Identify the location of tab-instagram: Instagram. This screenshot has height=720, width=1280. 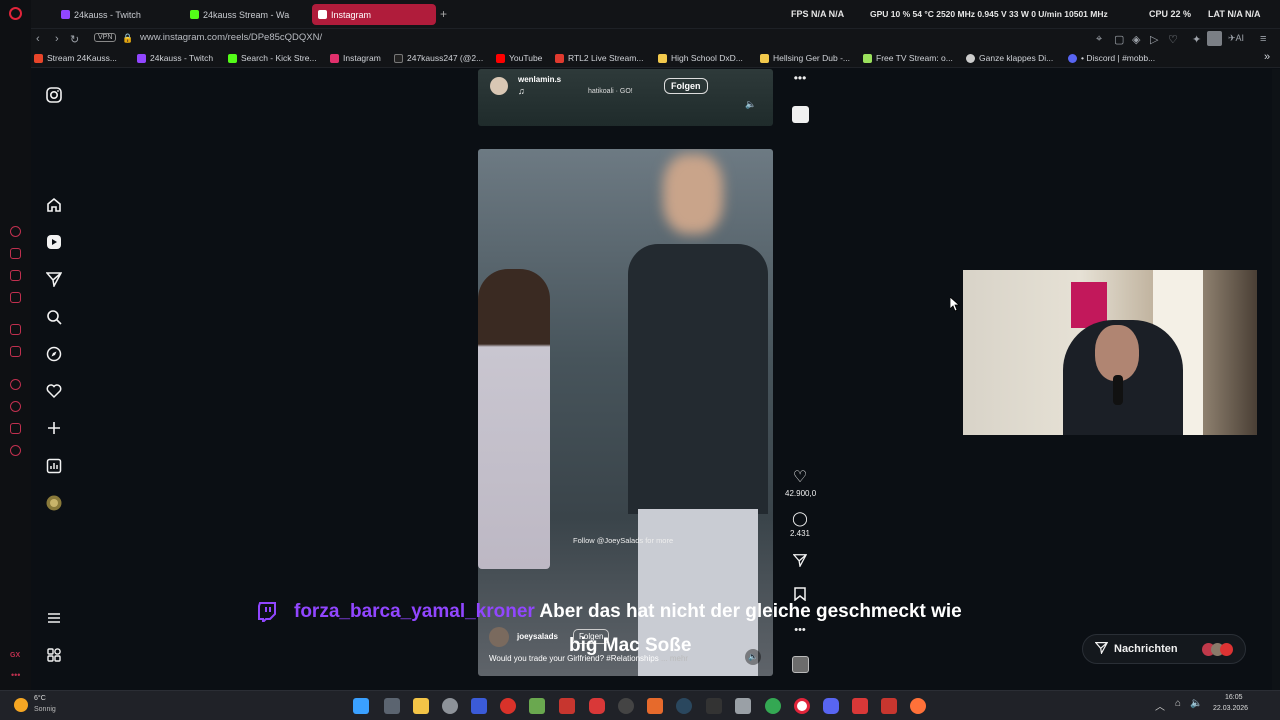
(374, 14).